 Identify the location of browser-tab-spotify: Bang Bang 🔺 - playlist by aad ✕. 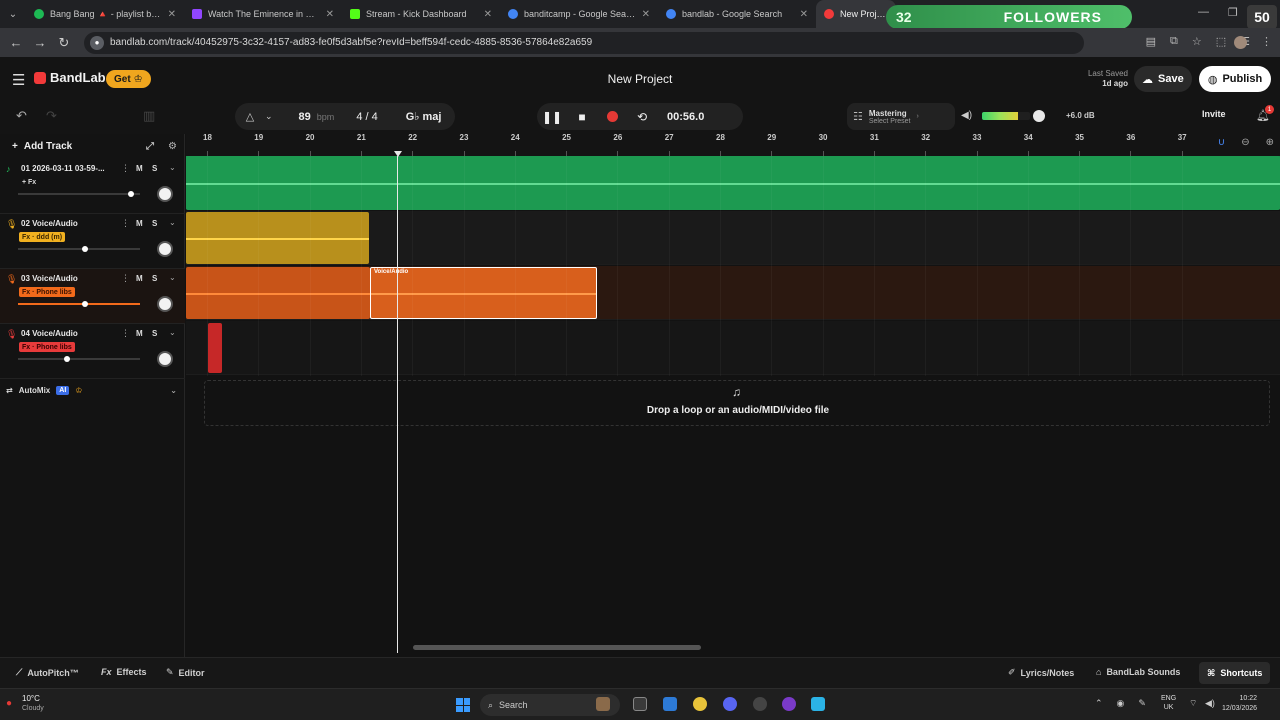
(105, 14).